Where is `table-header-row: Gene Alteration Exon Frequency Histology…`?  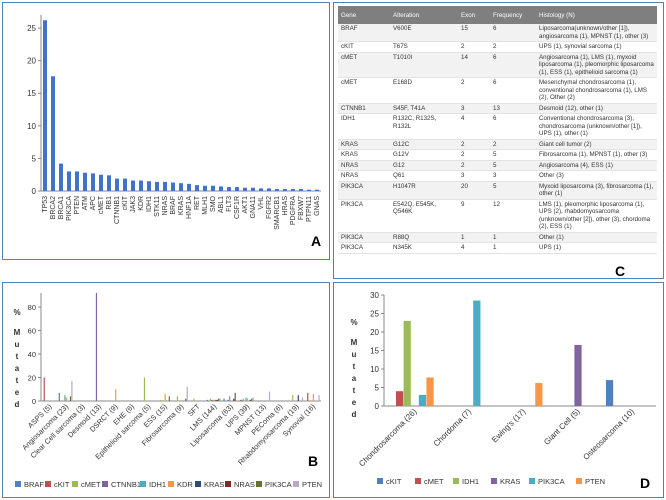 table-header-row: Gene Alteration Exon Frequency Histology… is located at coordinates (497, 15).